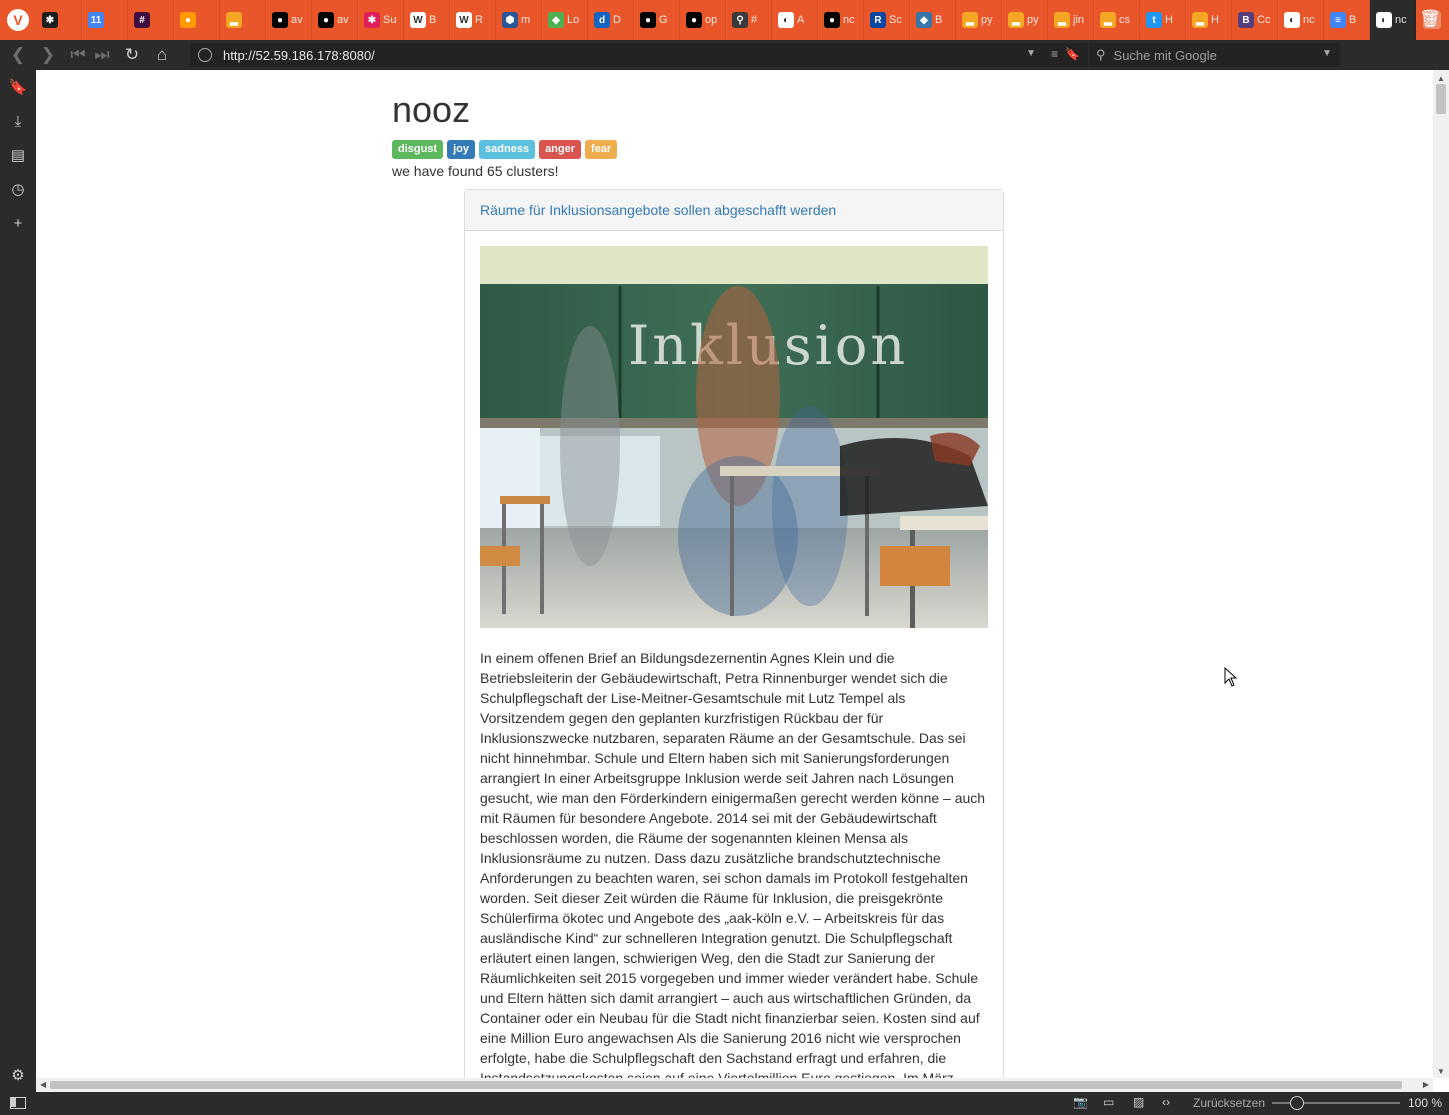  I want to click on tab-title: Sc, so click(895, 20).